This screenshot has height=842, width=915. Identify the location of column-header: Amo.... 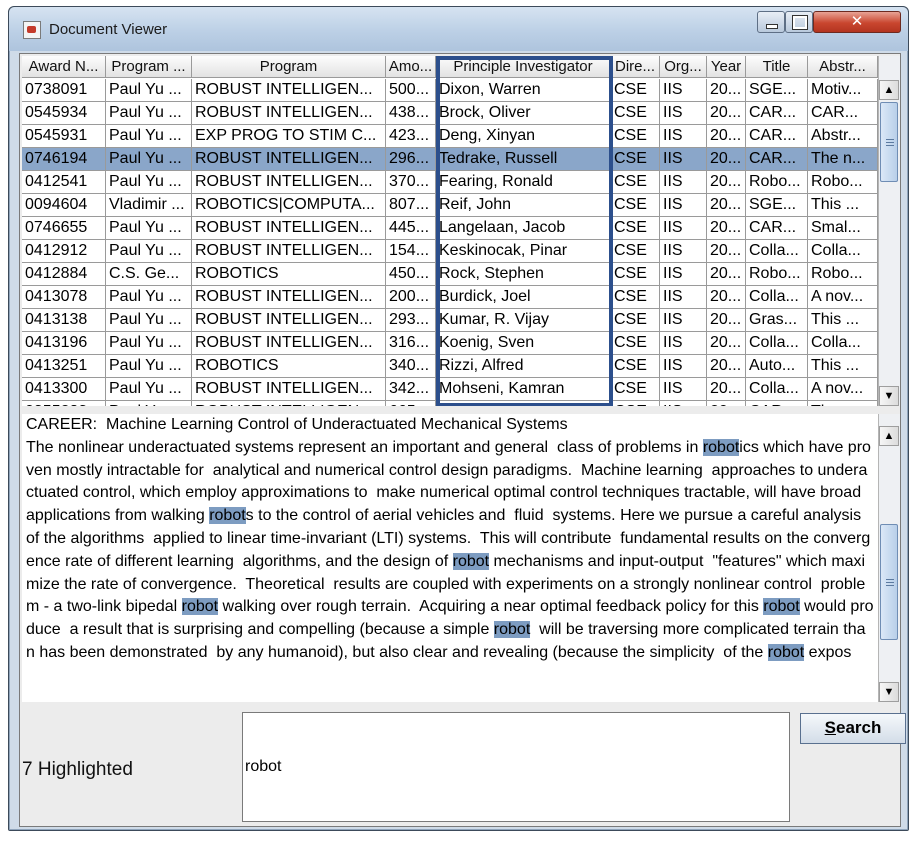
(411, 67).